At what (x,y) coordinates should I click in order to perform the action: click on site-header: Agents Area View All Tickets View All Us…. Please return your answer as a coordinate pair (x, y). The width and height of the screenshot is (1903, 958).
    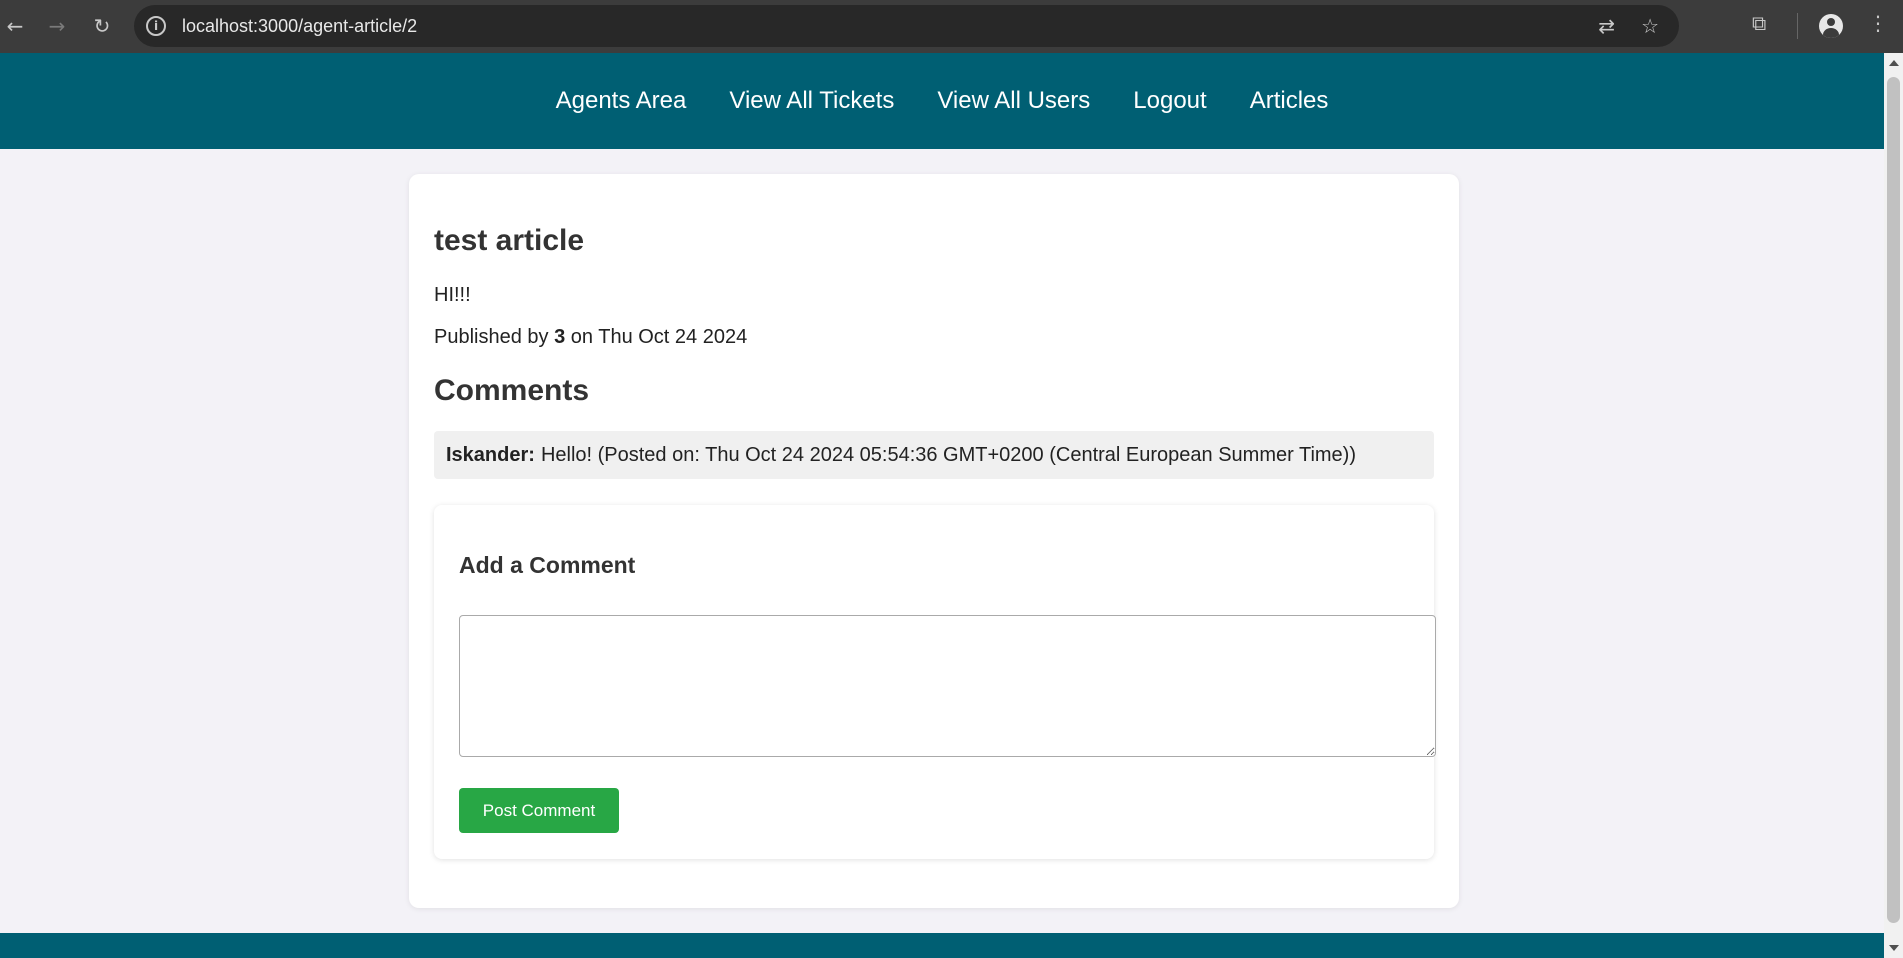
    Looking at the image, I should click on (942, 101).